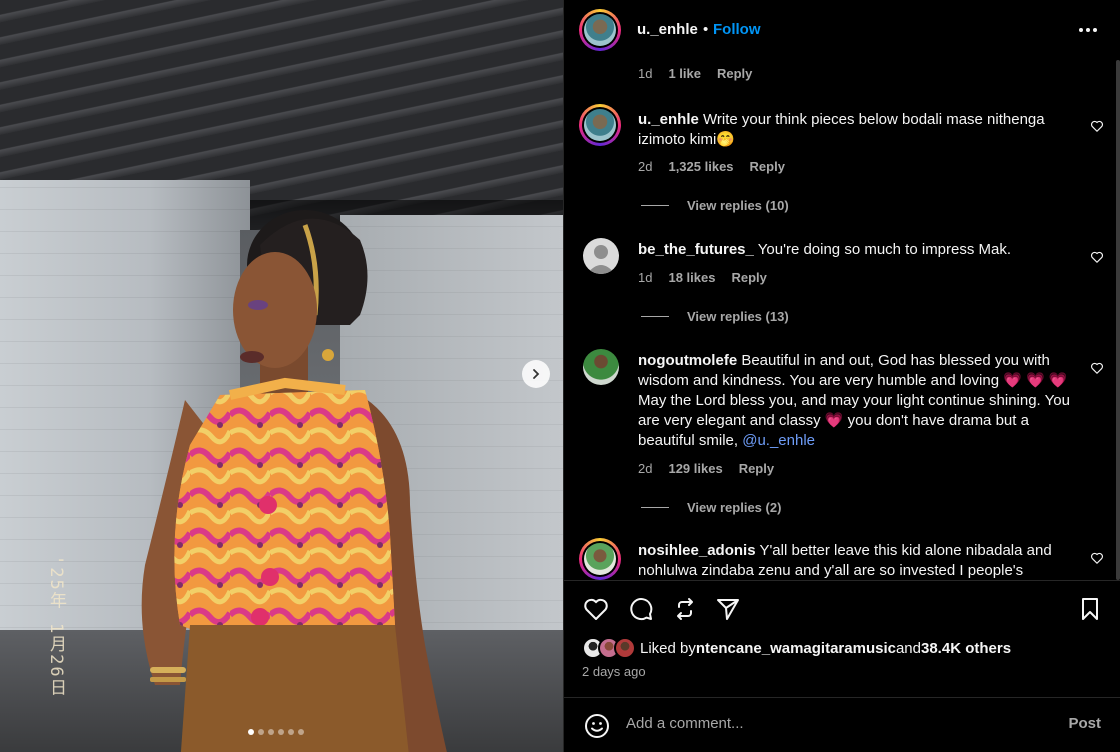 This screenshot has width=1120, height=752. What do you see at coordinates (1088, 30) in the screenshot?
I see `more-options-button` at bounding box center [1088, 30].